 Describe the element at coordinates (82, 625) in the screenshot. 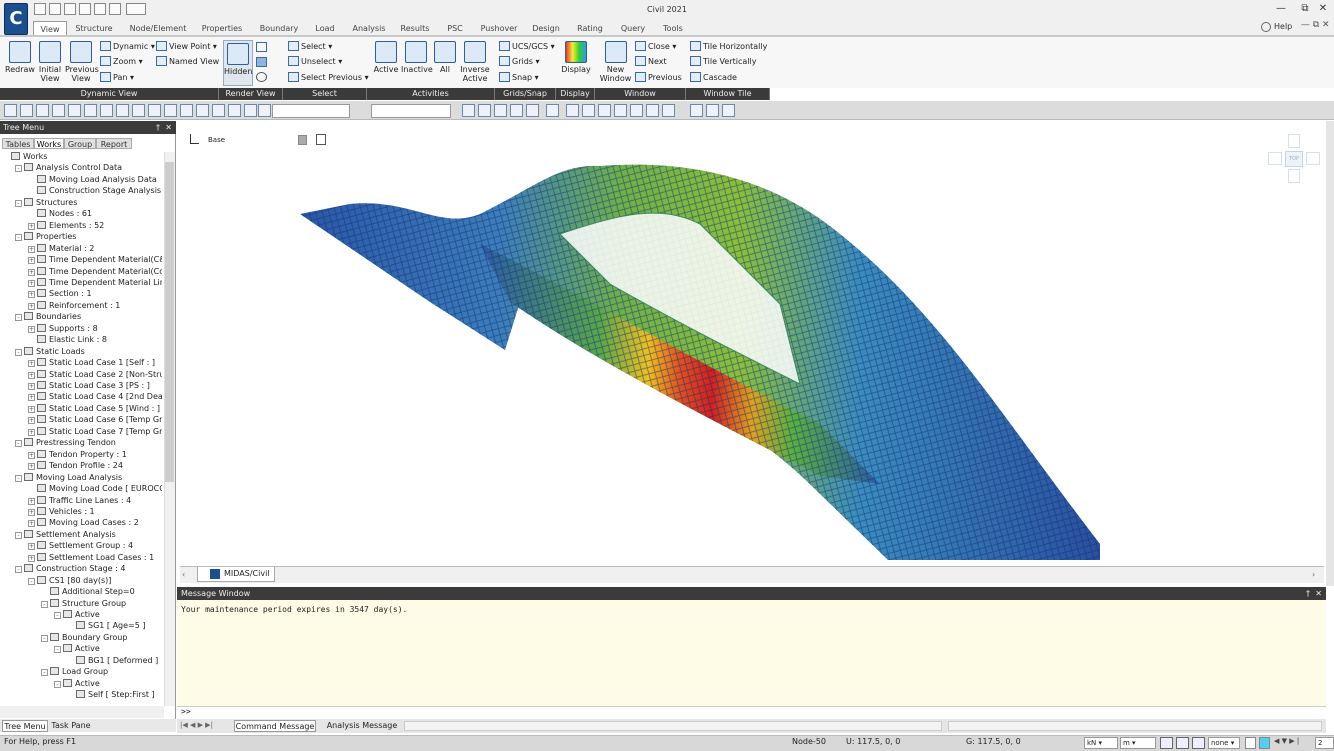

I see `tree-item: SG1 [ Age=5 ]` at that location.